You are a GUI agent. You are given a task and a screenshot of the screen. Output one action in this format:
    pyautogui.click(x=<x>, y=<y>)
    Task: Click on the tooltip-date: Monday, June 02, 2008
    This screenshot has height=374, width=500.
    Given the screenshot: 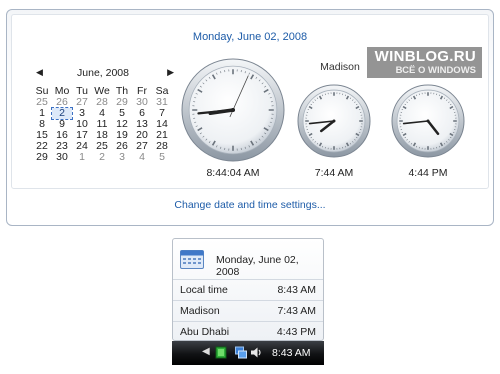 What is the action you would take?
    pyautogui.click(x=257, y=266)
    